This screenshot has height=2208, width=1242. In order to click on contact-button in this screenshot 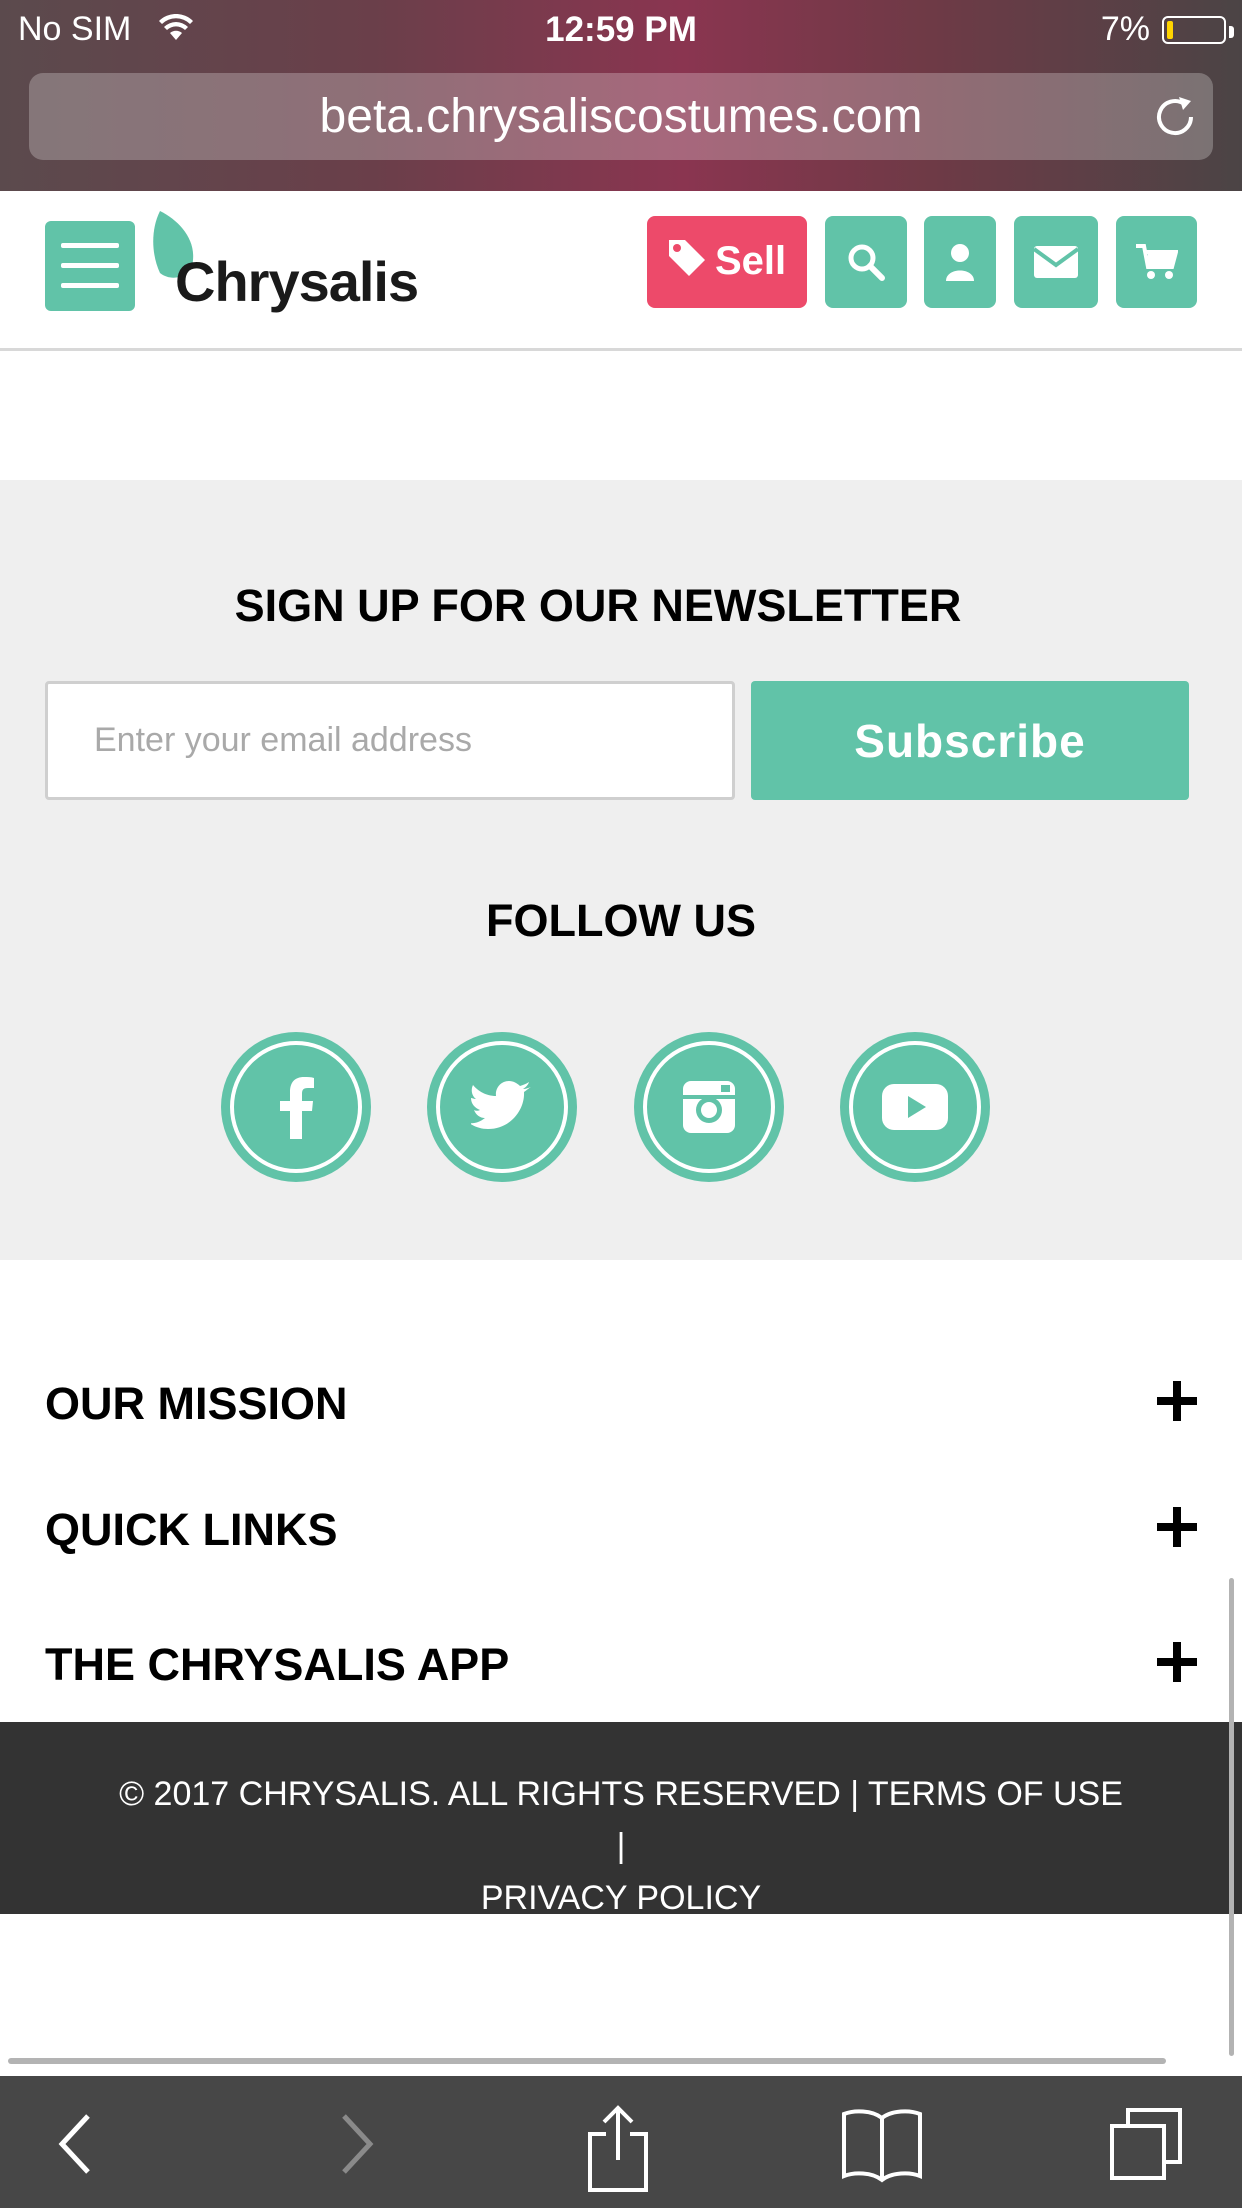, I will do `click(1056, 262)`.